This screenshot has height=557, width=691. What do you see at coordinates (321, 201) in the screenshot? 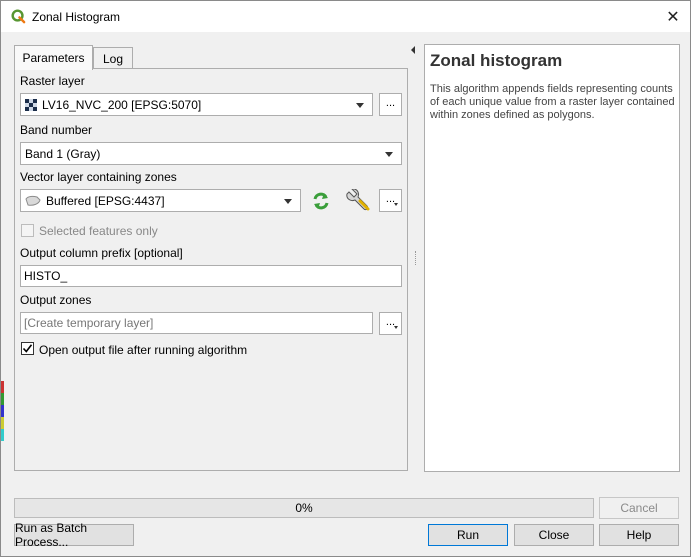
I see `refresh-icon` at bounding box center [321, 201].